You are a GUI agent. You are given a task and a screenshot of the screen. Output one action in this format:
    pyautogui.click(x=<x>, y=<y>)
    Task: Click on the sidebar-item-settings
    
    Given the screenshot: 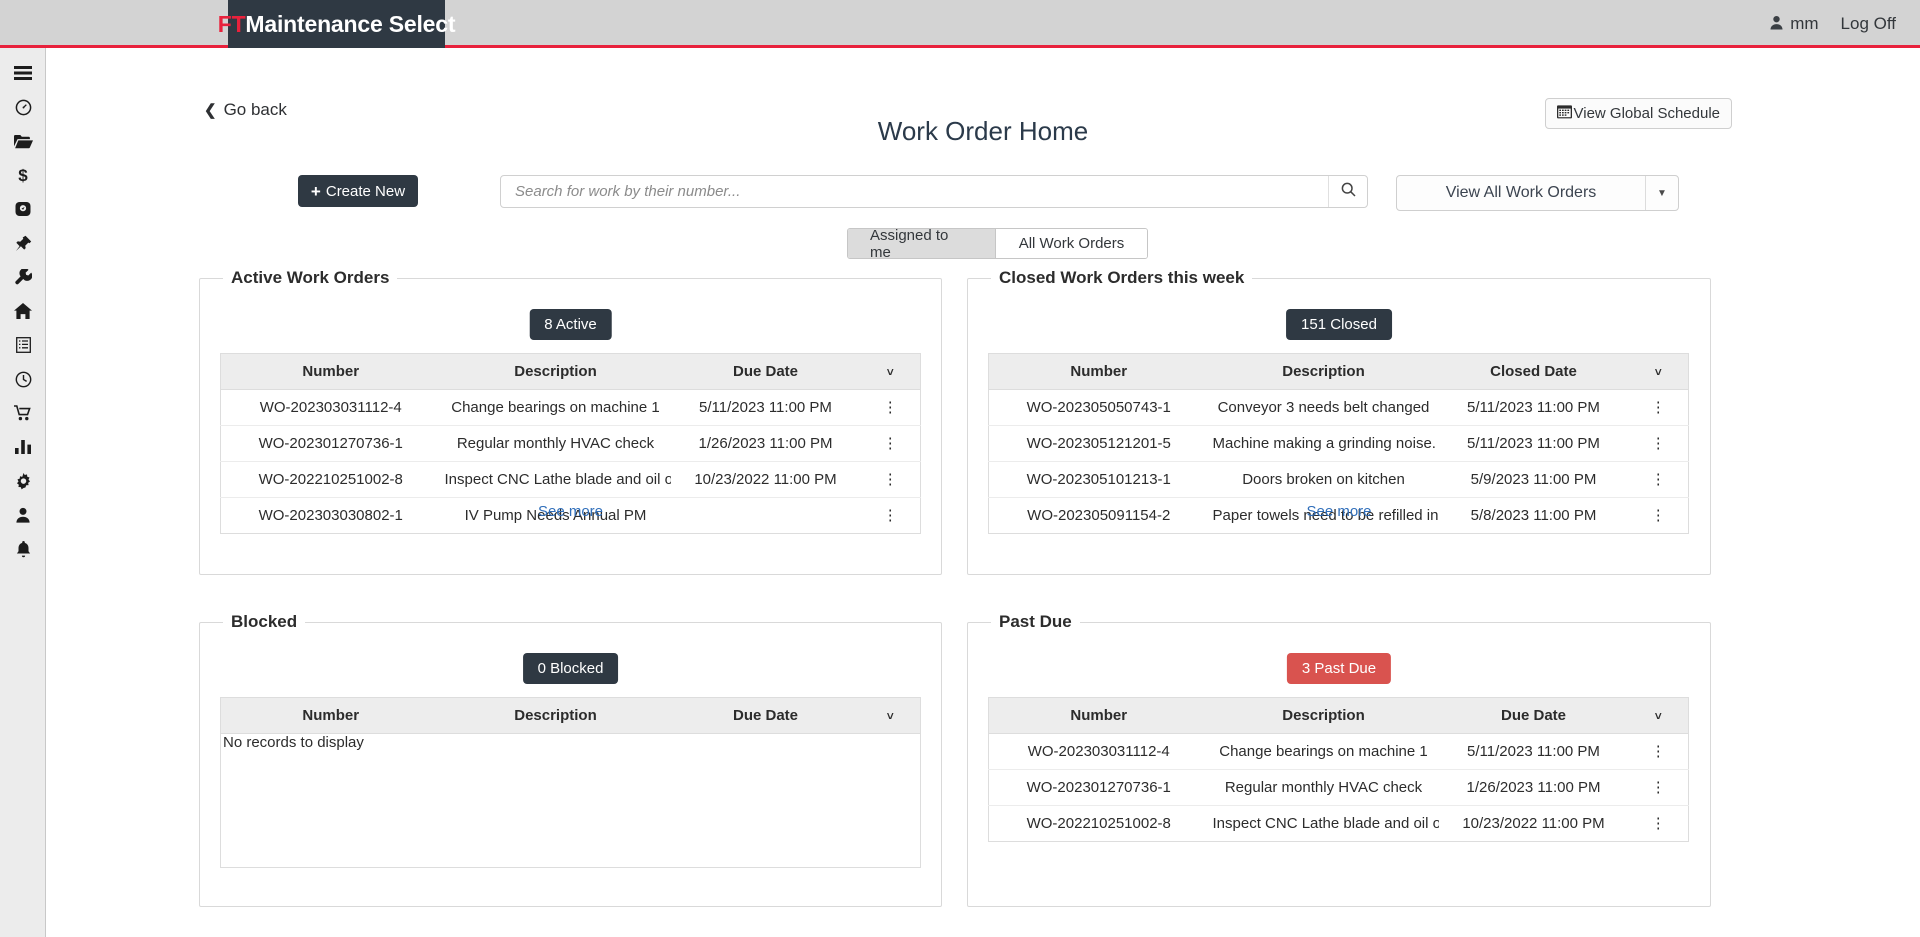 What is the action you would take?
    pyautogui.click(x=23, y=481)
    